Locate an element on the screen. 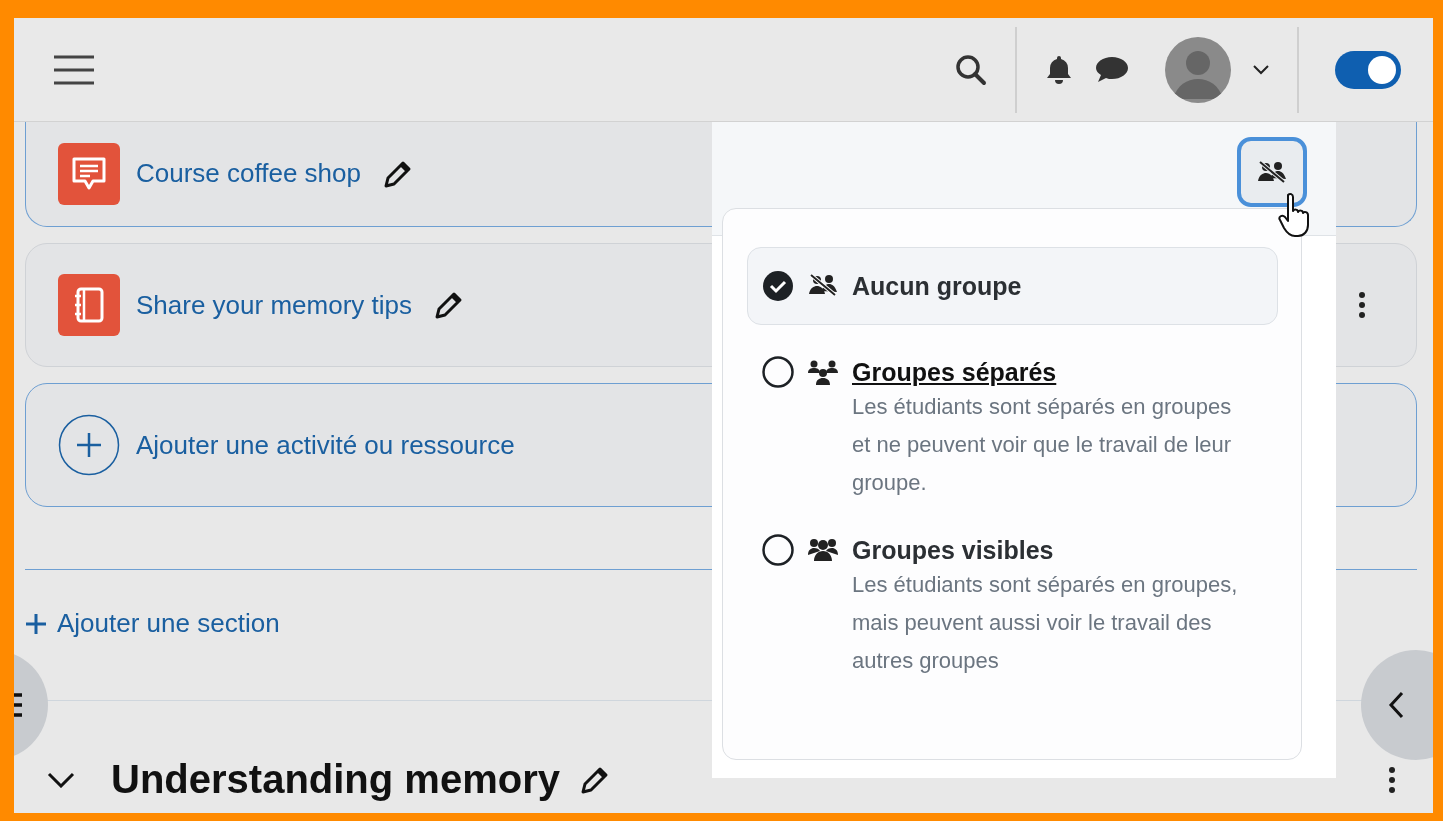 The image size is (1443, 821). option-description: Les étudiants sont séparés en groupes et ne peuvent voir que le travail de leur groupe. is located at coordinates (1042, 445).